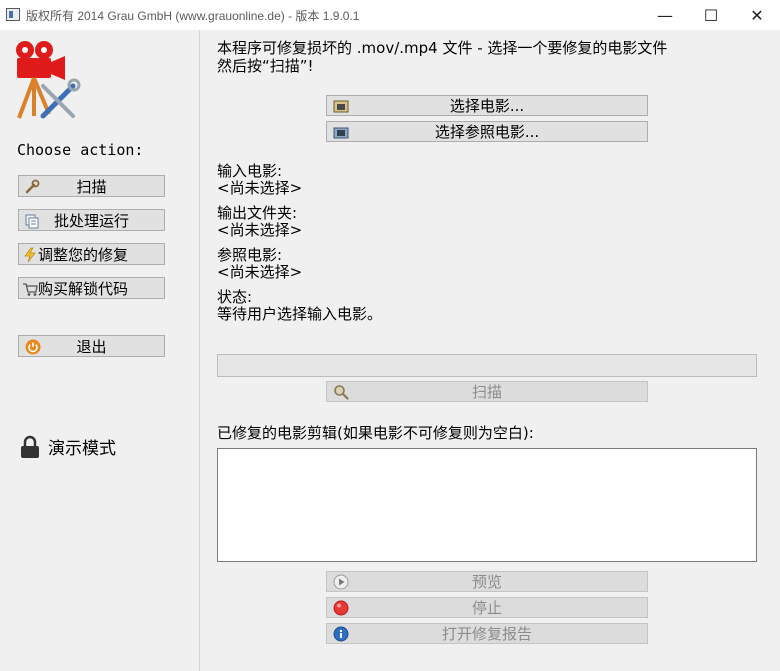  I want to click on scan-side-button-label: 扫描, so click(91, 186).